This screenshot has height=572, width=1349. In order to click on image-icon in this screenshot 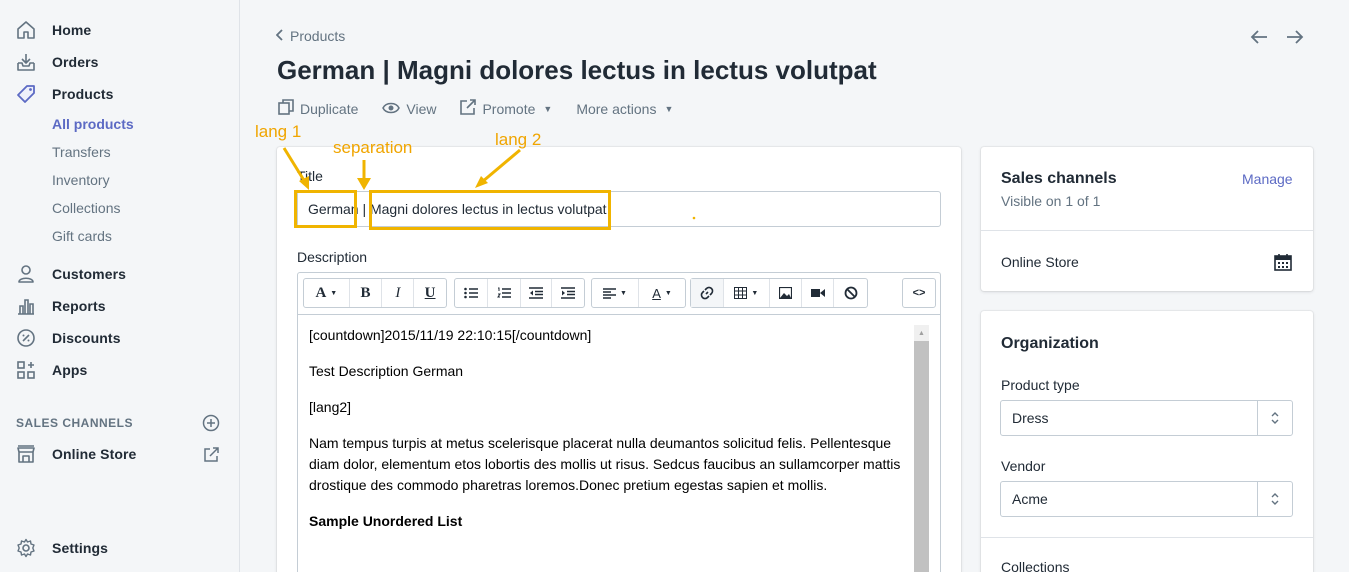, I will do `click(785, 293)`.